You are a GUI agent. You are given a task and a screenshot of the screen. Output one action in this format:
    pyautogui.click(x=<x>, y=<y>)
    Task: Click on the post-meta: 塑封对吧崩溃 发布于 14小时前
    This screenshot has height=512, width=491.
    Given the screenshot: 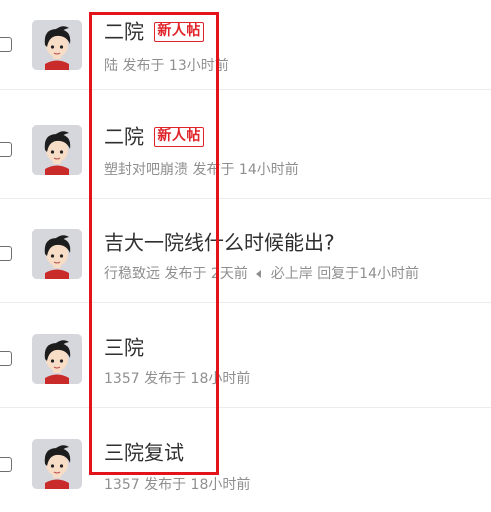 What is the action you would take?
    pyautogui.click(x=201, y=170)
    